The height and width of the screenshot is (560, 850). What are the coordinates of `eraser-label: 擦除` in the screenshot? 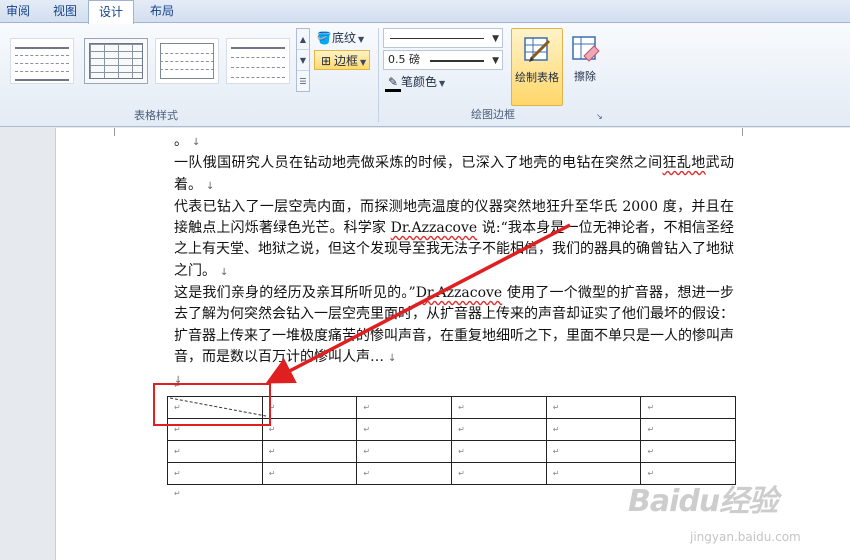 It's located at (585, 76).